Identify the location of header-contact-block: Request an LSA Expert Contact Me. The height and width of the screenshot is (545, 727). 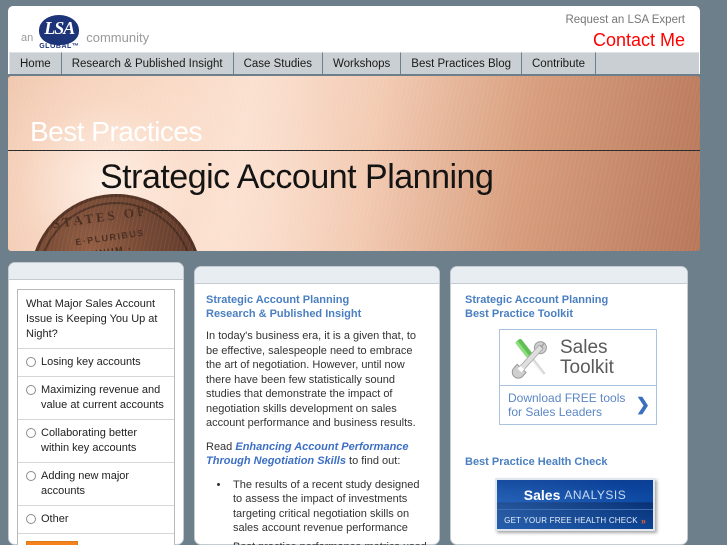
(625, 31).